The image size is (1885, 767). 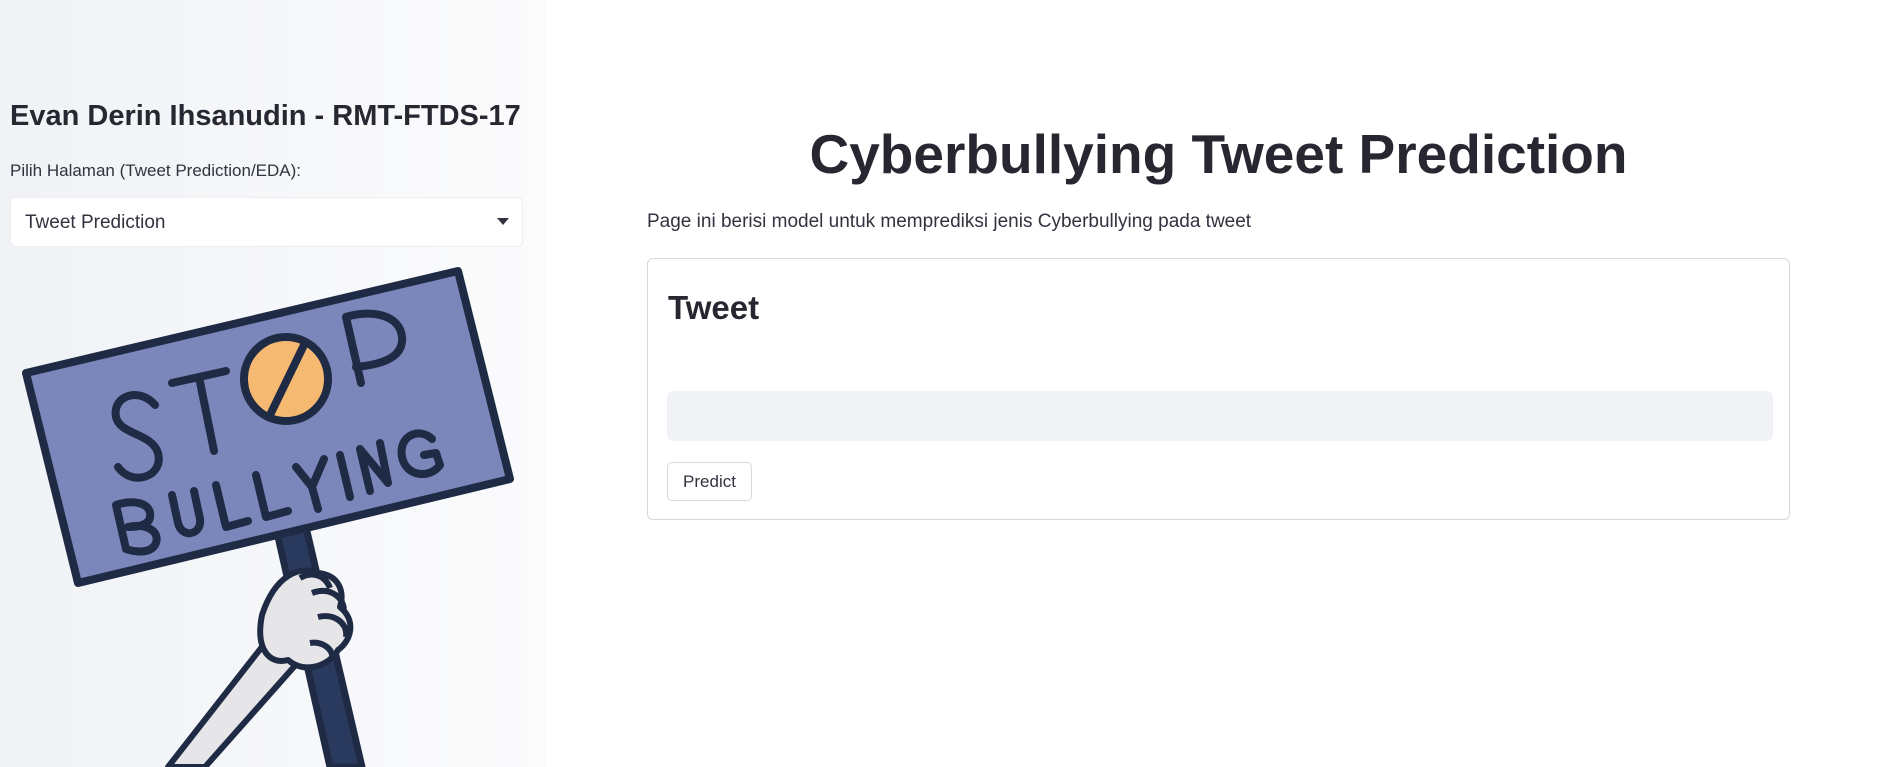 I want to click on fist, so click(x=305, y=619).